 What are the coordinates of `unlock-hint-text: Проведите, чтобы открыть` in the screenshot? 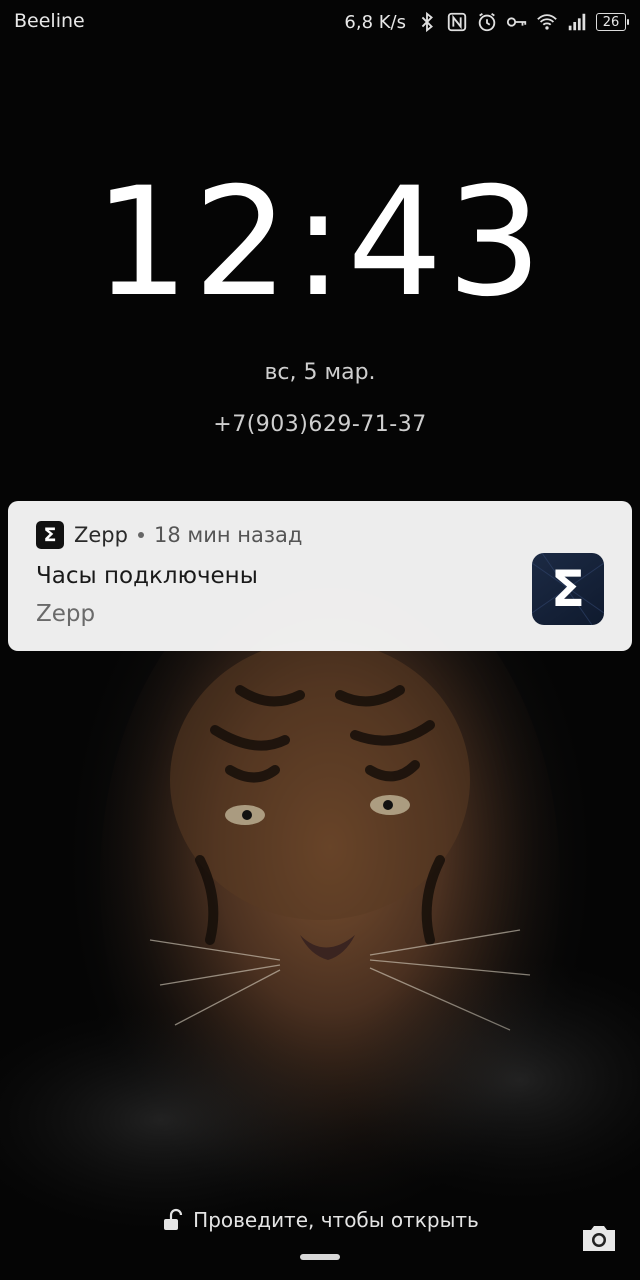 It's located at (336, 1220).